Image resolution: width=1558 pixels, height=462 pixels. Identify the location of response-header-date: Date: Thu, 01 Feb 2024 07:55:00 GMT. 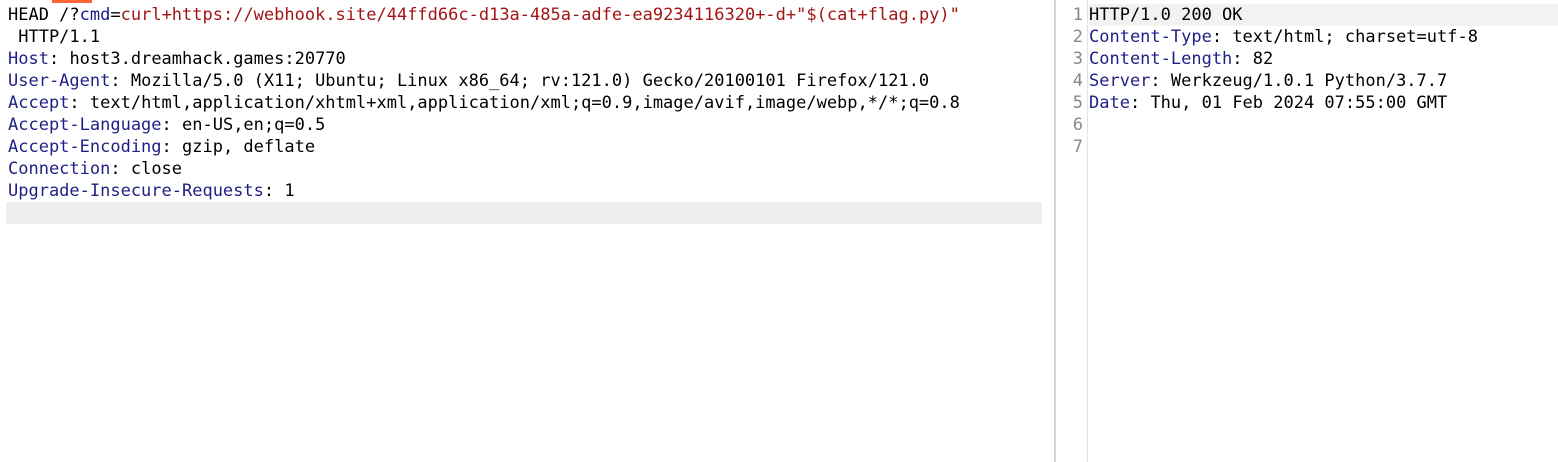
(1323, 103).